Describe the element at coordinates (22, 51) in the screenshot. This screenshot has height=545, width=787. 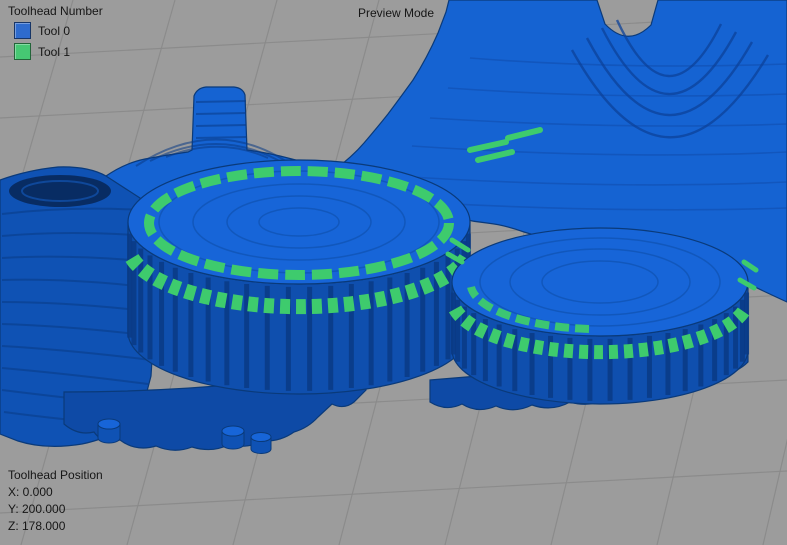
I see `tool1-swatch` at that location.